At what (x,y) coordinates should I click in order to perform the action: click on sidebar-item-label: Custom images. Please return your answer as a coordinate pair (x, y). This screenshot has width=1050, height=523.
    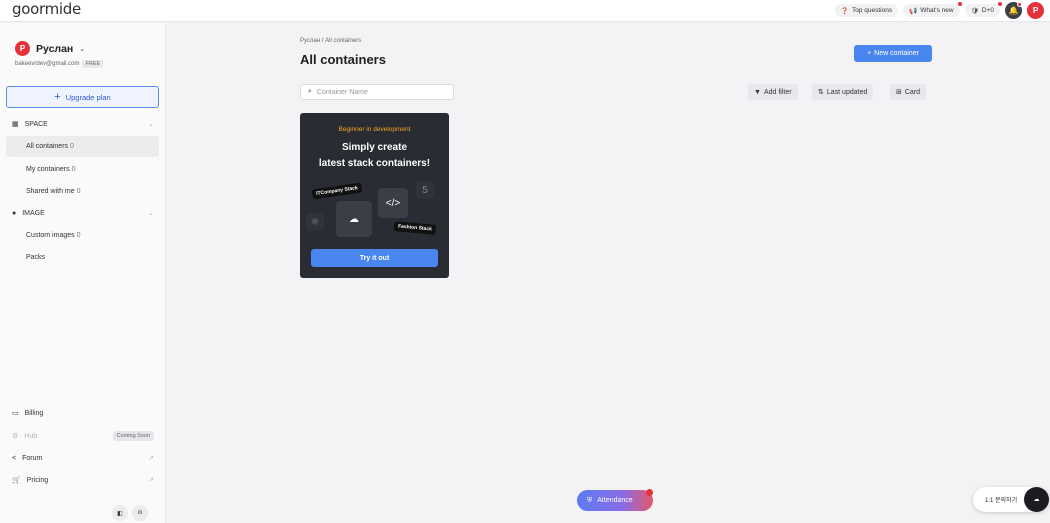
    Looking at the image, I should click on (50, 235).